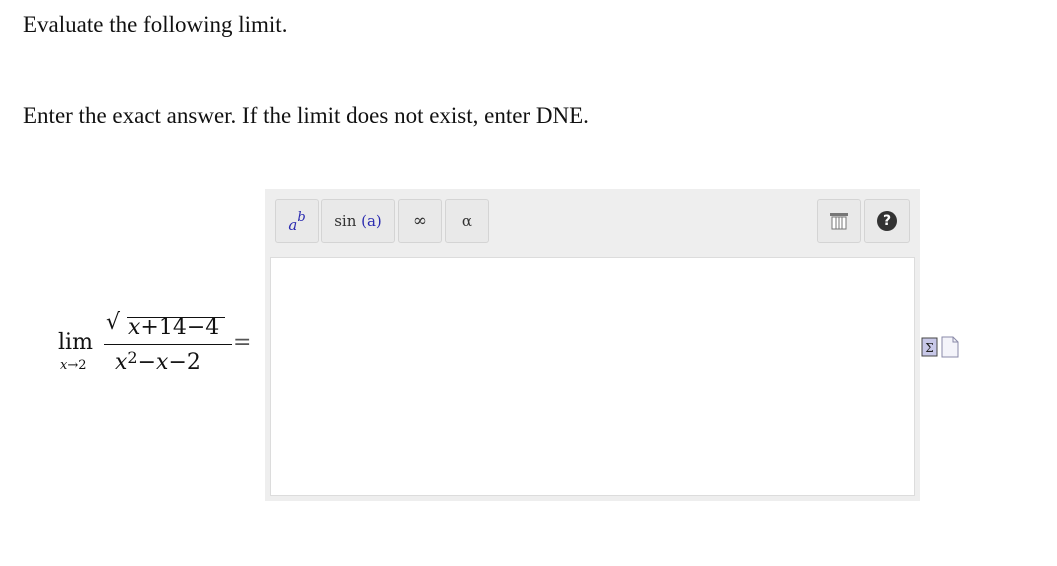 Image resolution: width=1057 pixels, height=566 pixels. I want to click on alpha-button: α, so click(467, 221).